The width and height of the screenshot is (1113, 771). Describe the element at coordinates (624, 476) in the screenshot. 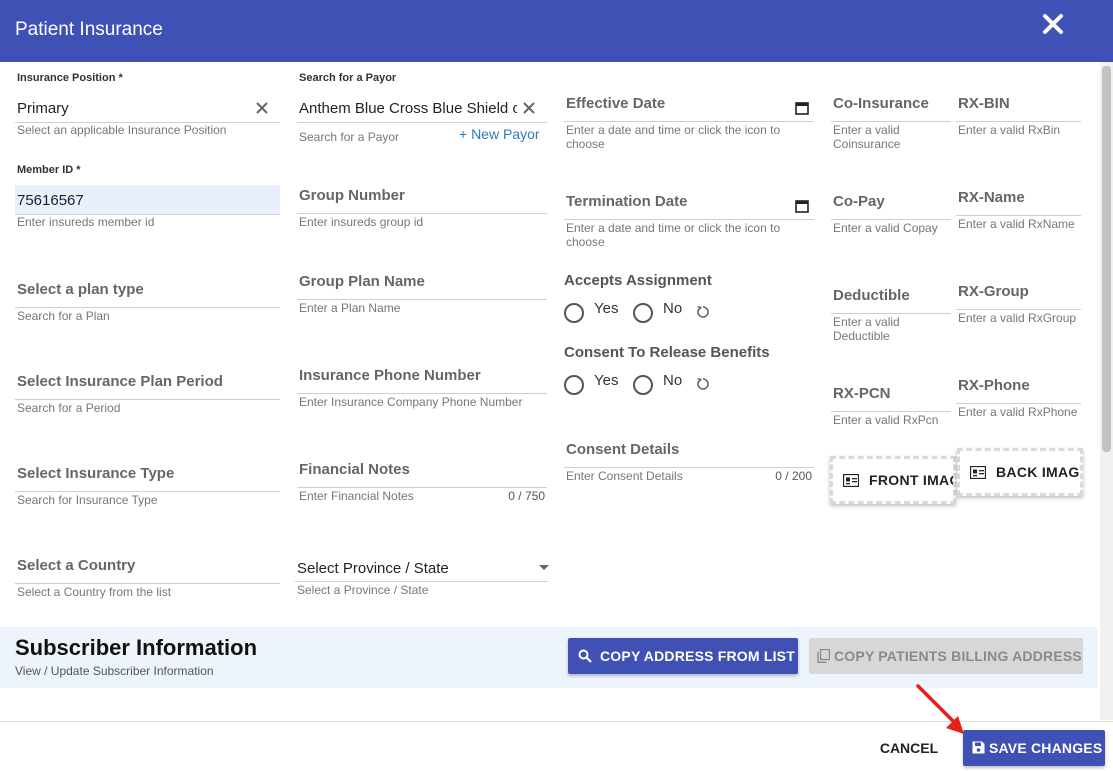

I see `consent-details-hint: Enter Consent Details` at that location.